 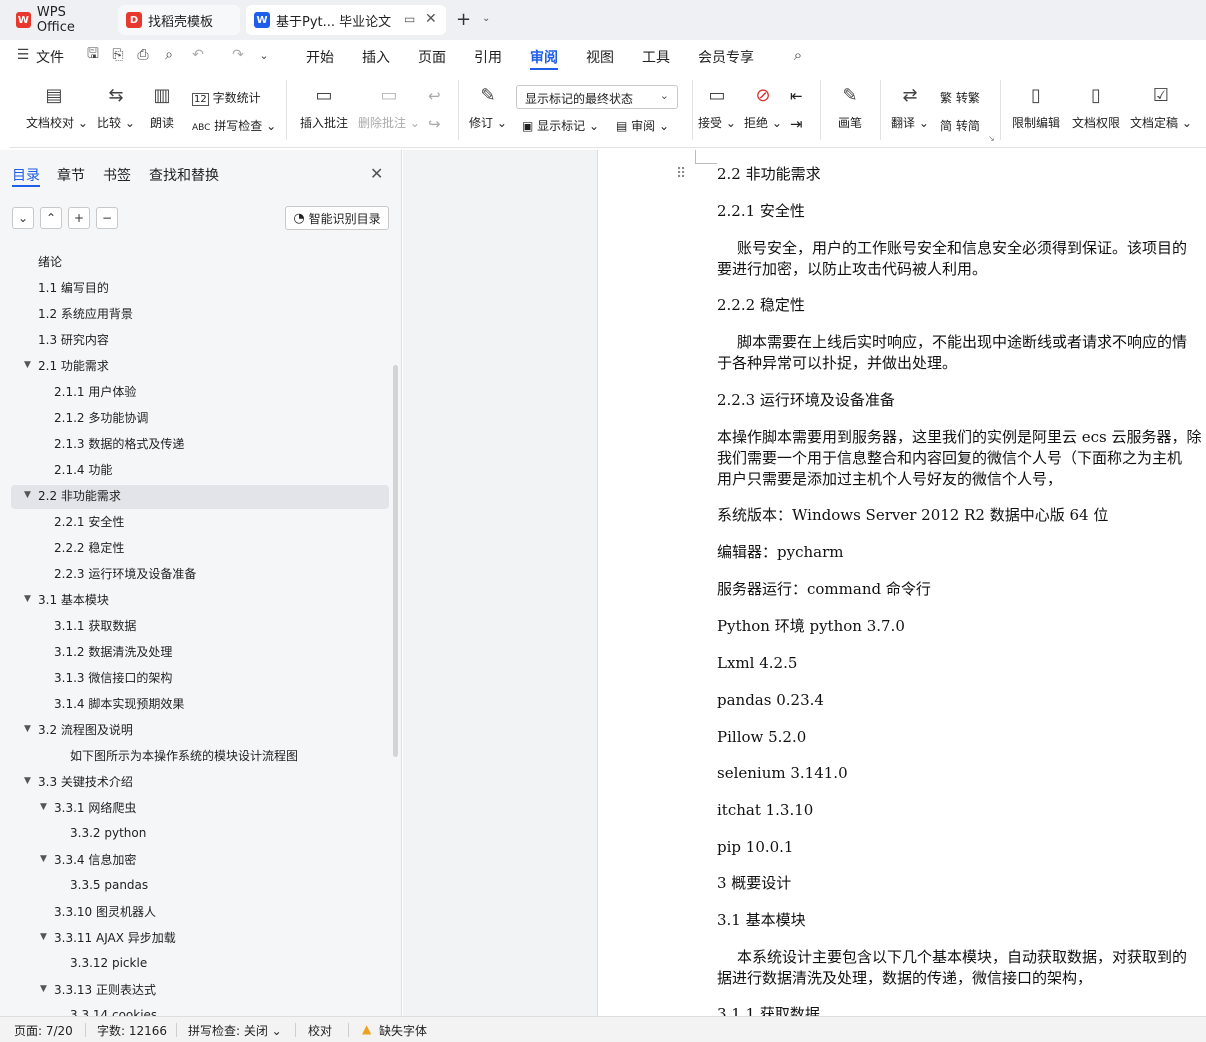 I want to click on menu-member: 会员专享, so click(x=726, y=57).